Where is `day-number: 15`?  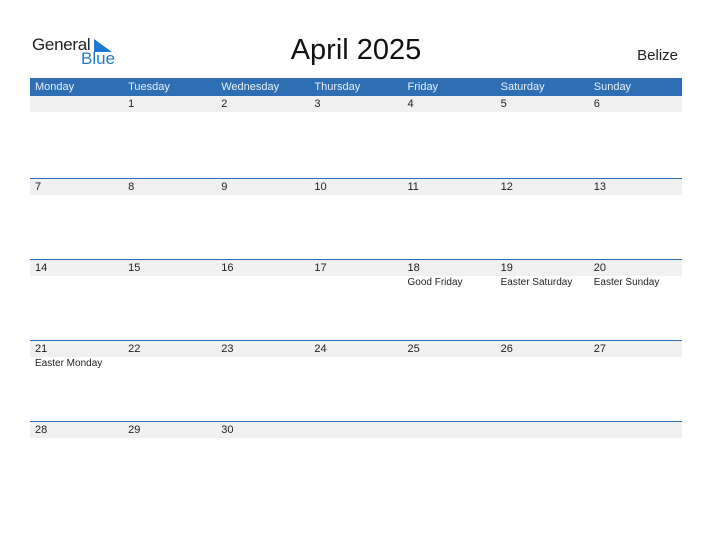
day-number: 15 is located at coordinates (170, 268).